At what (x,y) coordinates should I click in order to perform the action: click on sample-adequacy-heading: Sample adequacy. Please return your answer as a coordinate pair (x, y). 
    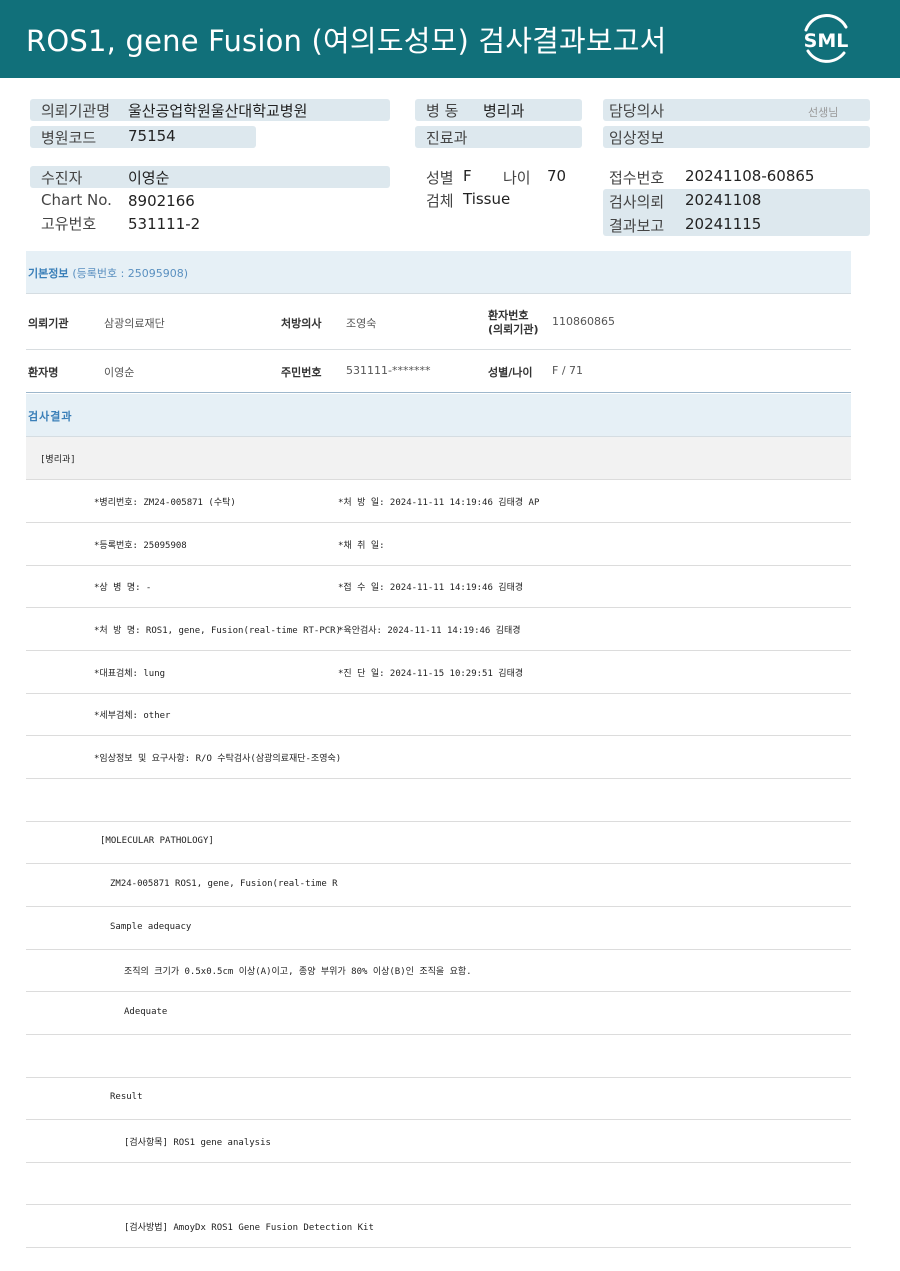
    Looking at the image, I should click on (151, 927).